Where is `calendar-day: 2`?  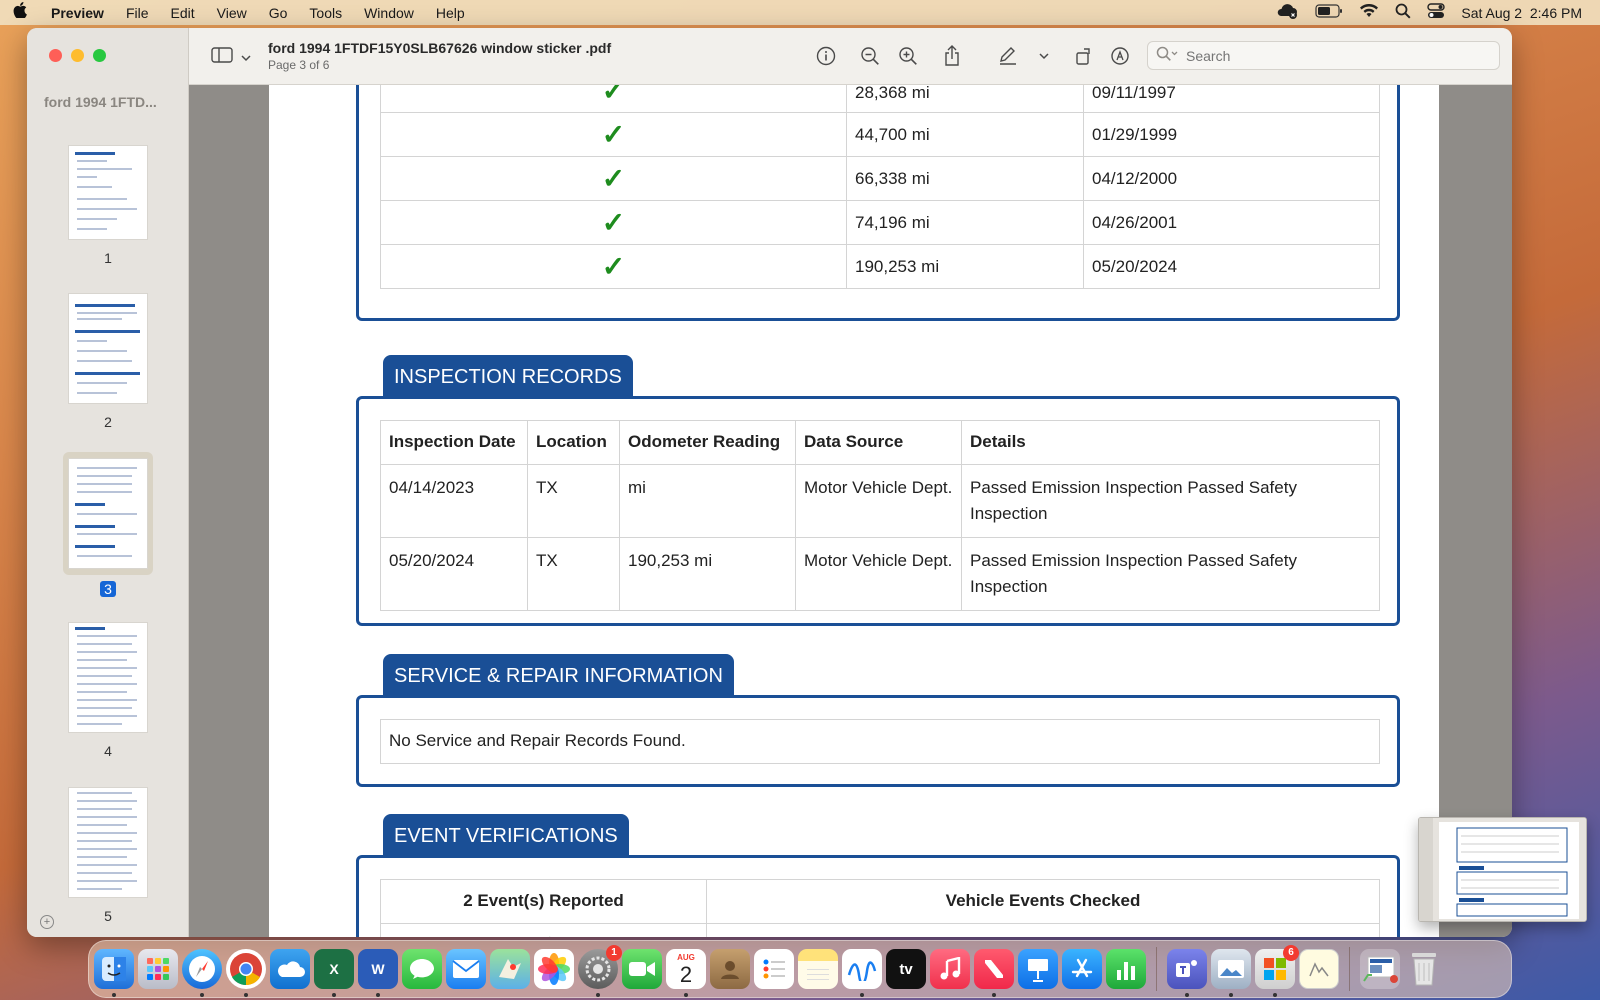
calendar-day: 2 is located at coordinates (686, 974).